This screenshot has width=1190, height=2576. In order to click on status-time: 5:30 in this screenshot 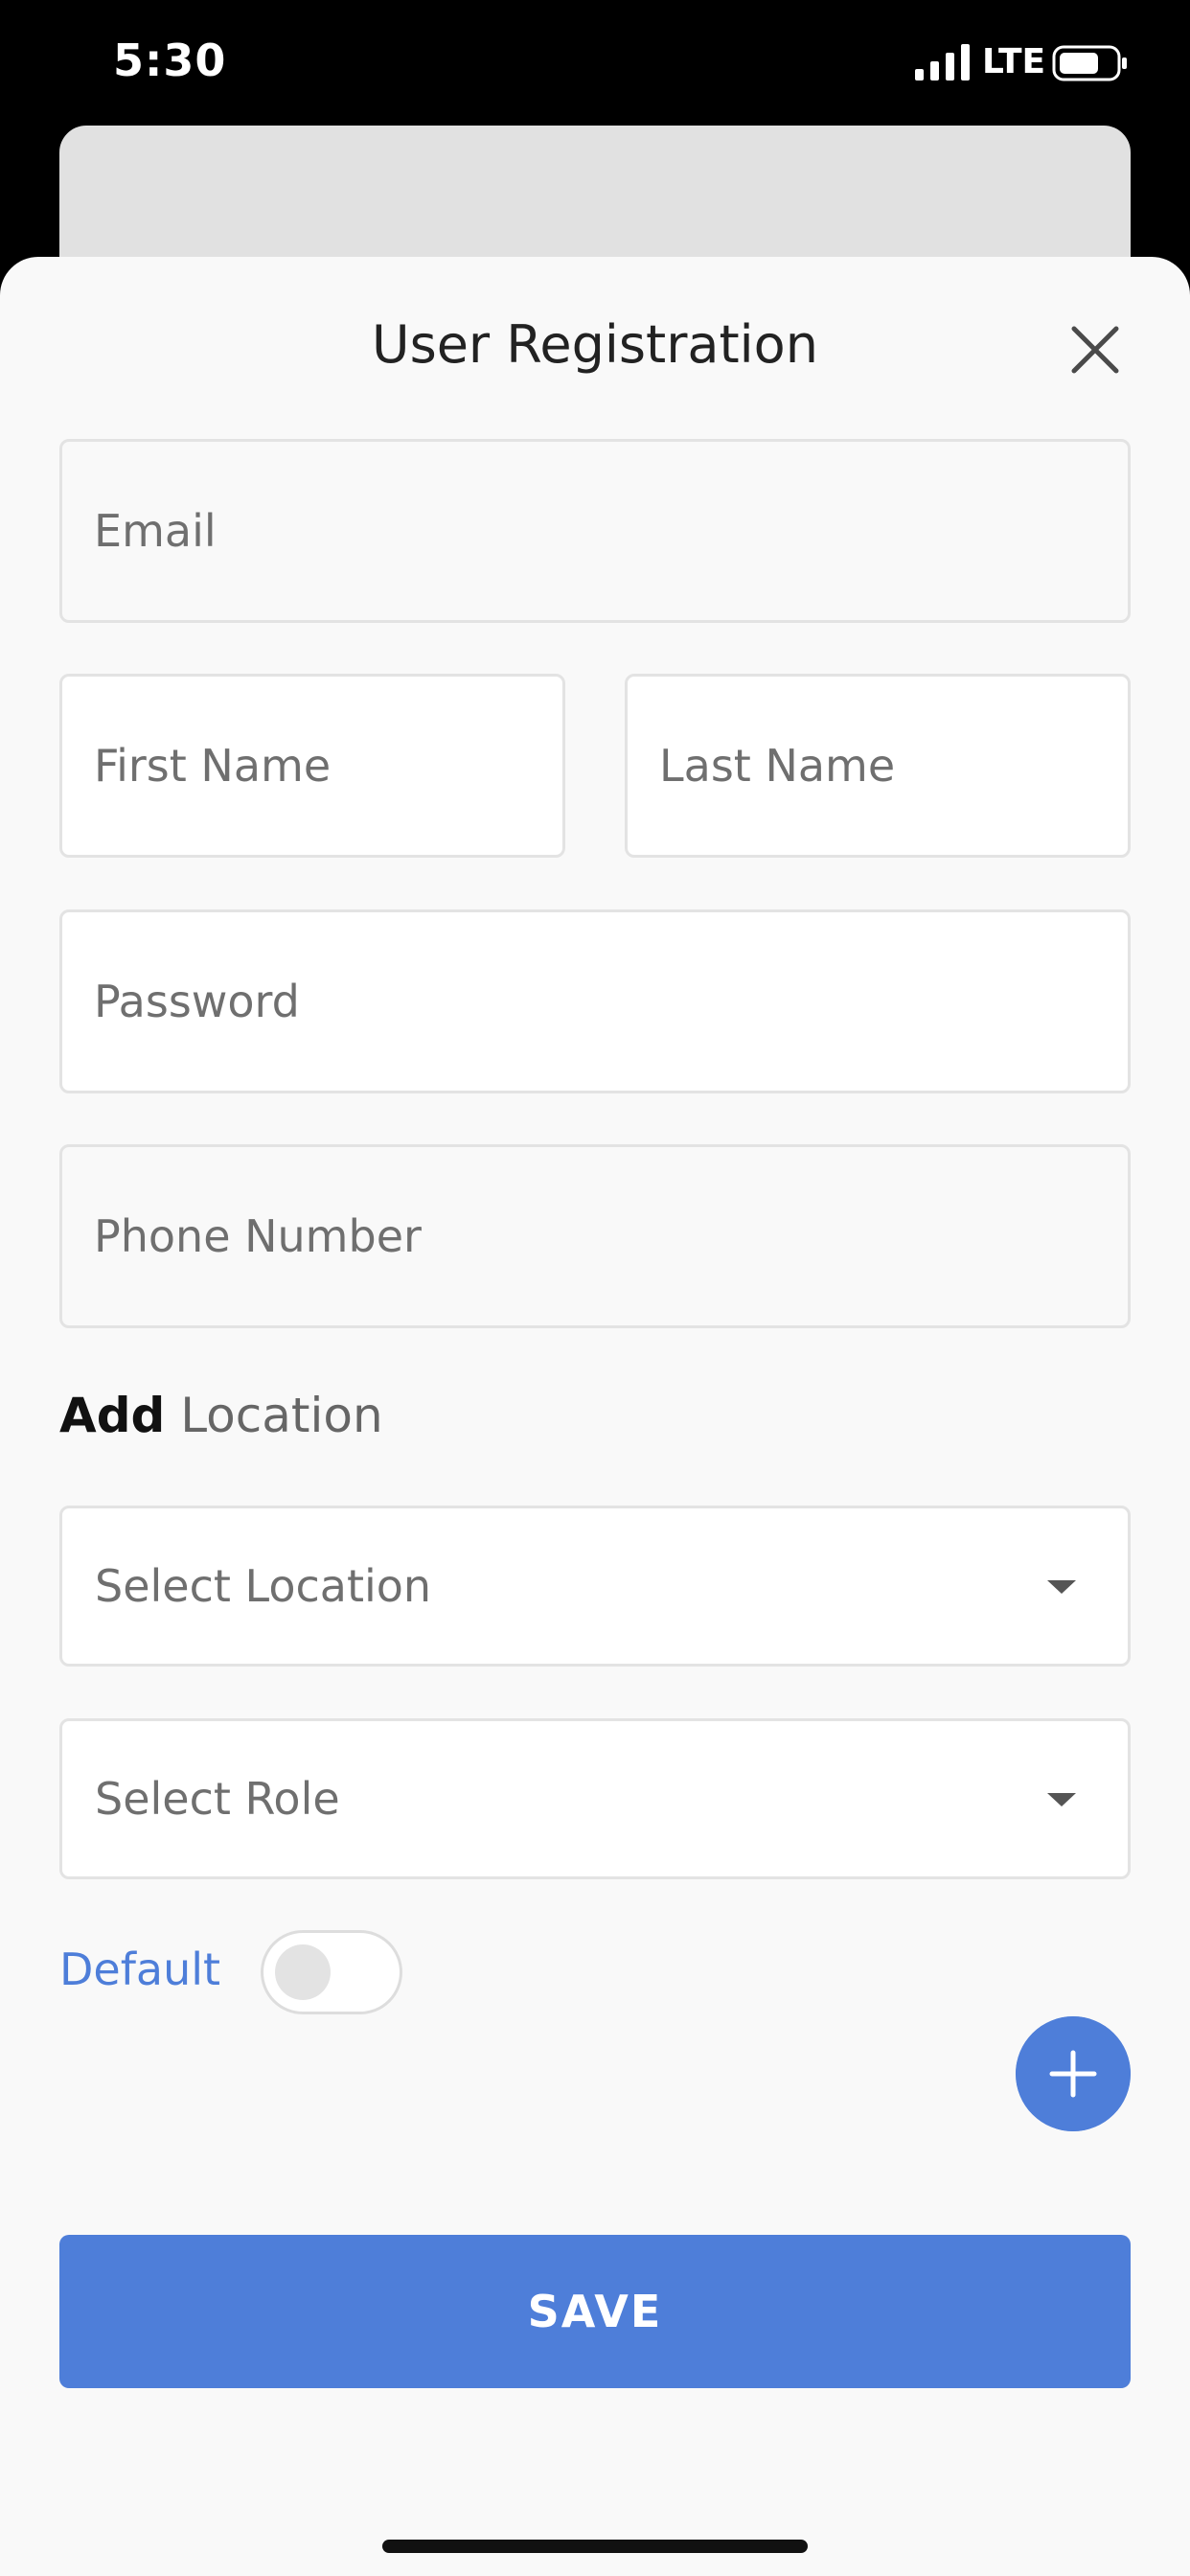, I will do `click(170, 60)`.